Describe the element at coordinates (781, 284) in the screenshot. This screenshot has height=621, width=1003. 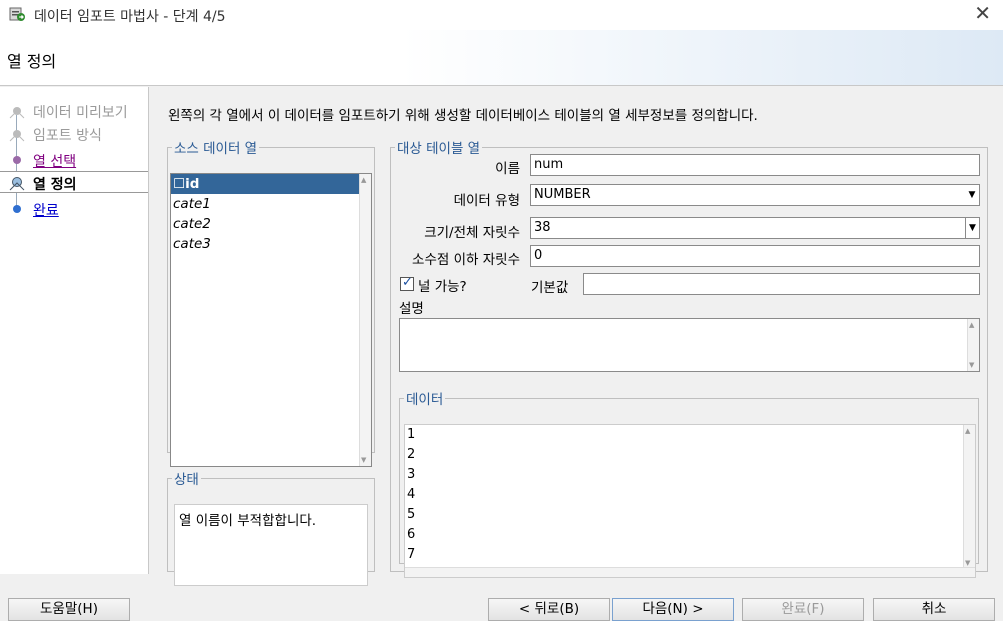
I see `default-input` at that location.